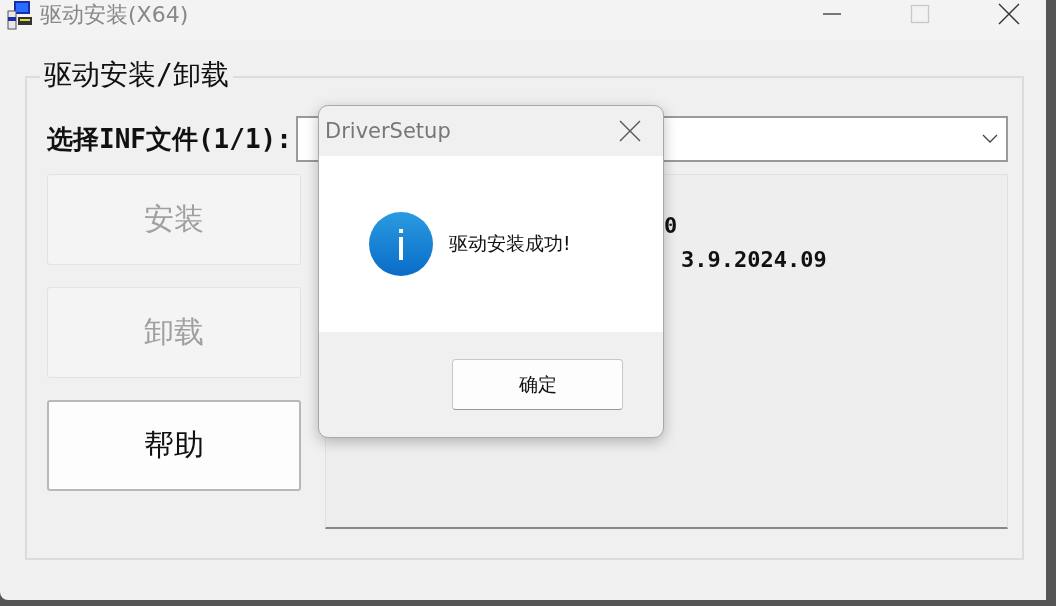 The width and height of the screenshot is (1056, 606). I want to click on info-text: 0, so click(671, 226).